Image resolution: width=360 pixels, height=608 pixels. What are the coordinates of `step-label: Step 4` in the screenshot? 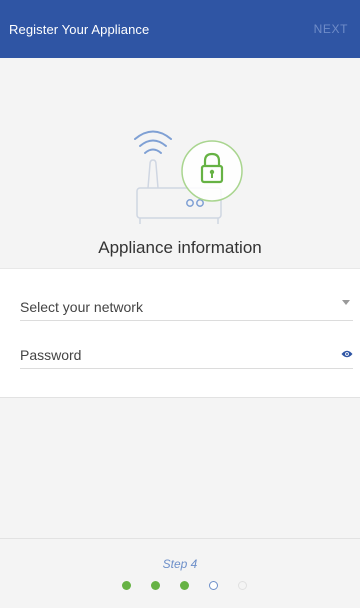 It's located at (180, 564).